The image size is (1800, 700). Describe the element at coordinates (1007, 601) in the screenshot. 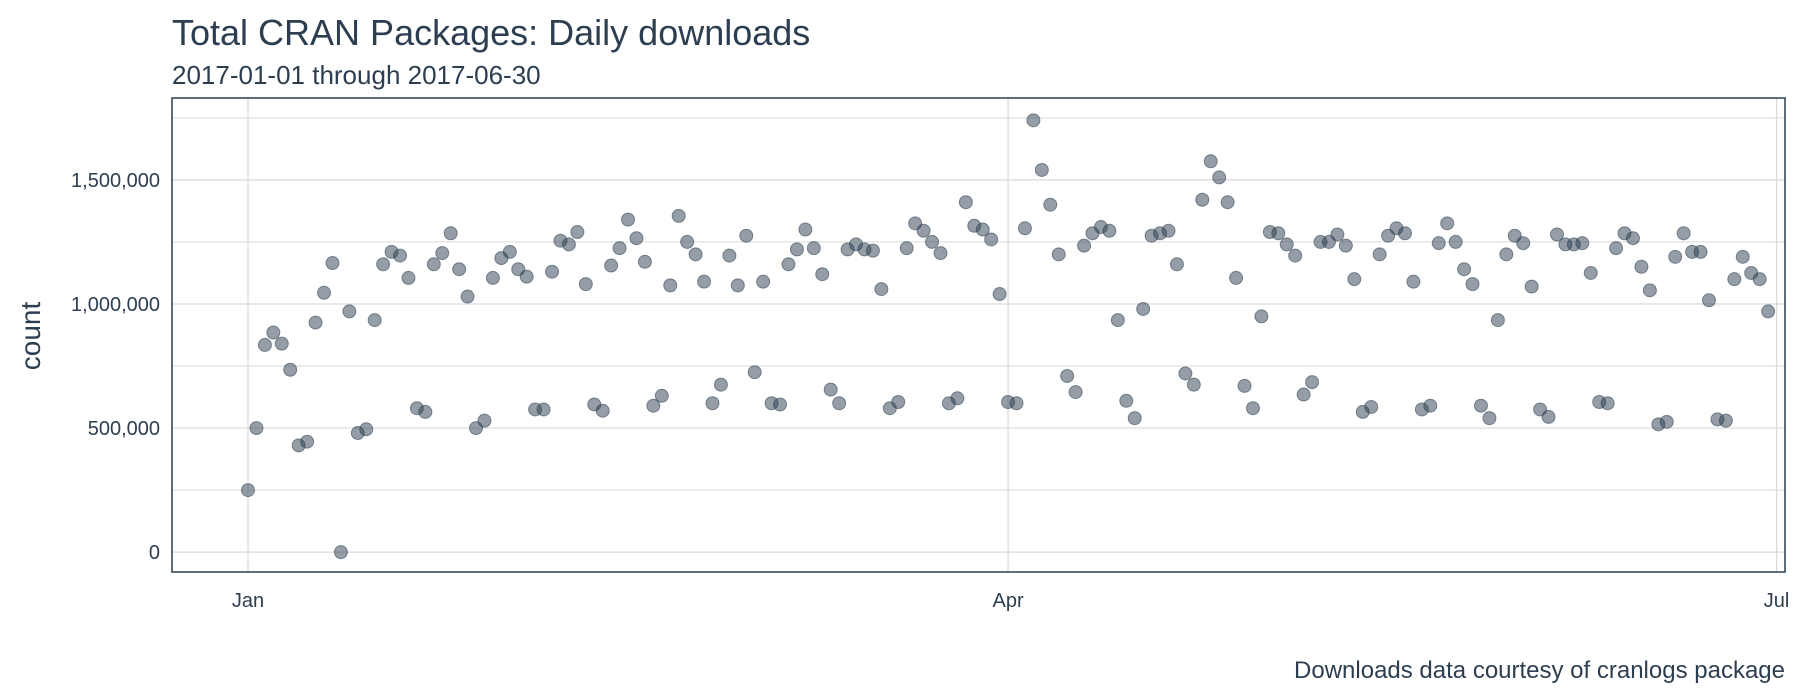

I see `x-tick-label: Apr` at that location.